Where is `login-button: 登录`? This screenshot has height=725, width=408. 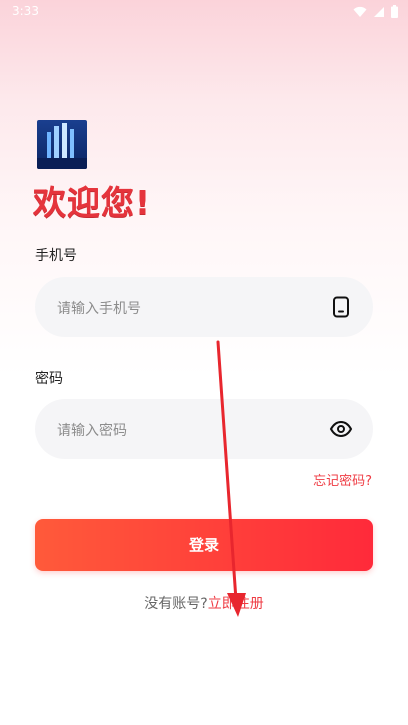
login-button: 登录 is located at coordinates (204, 545).